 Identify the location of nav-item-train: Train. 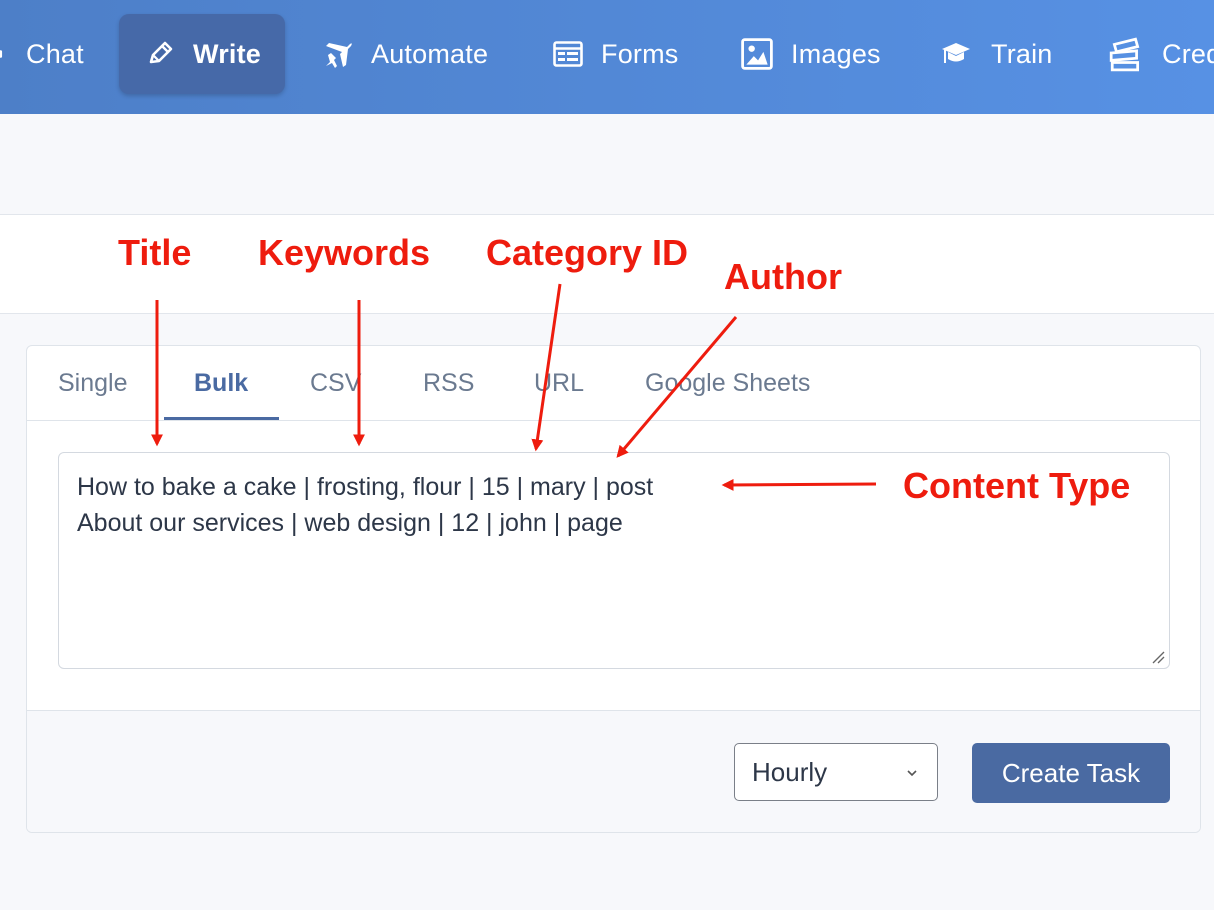
(996, 54).